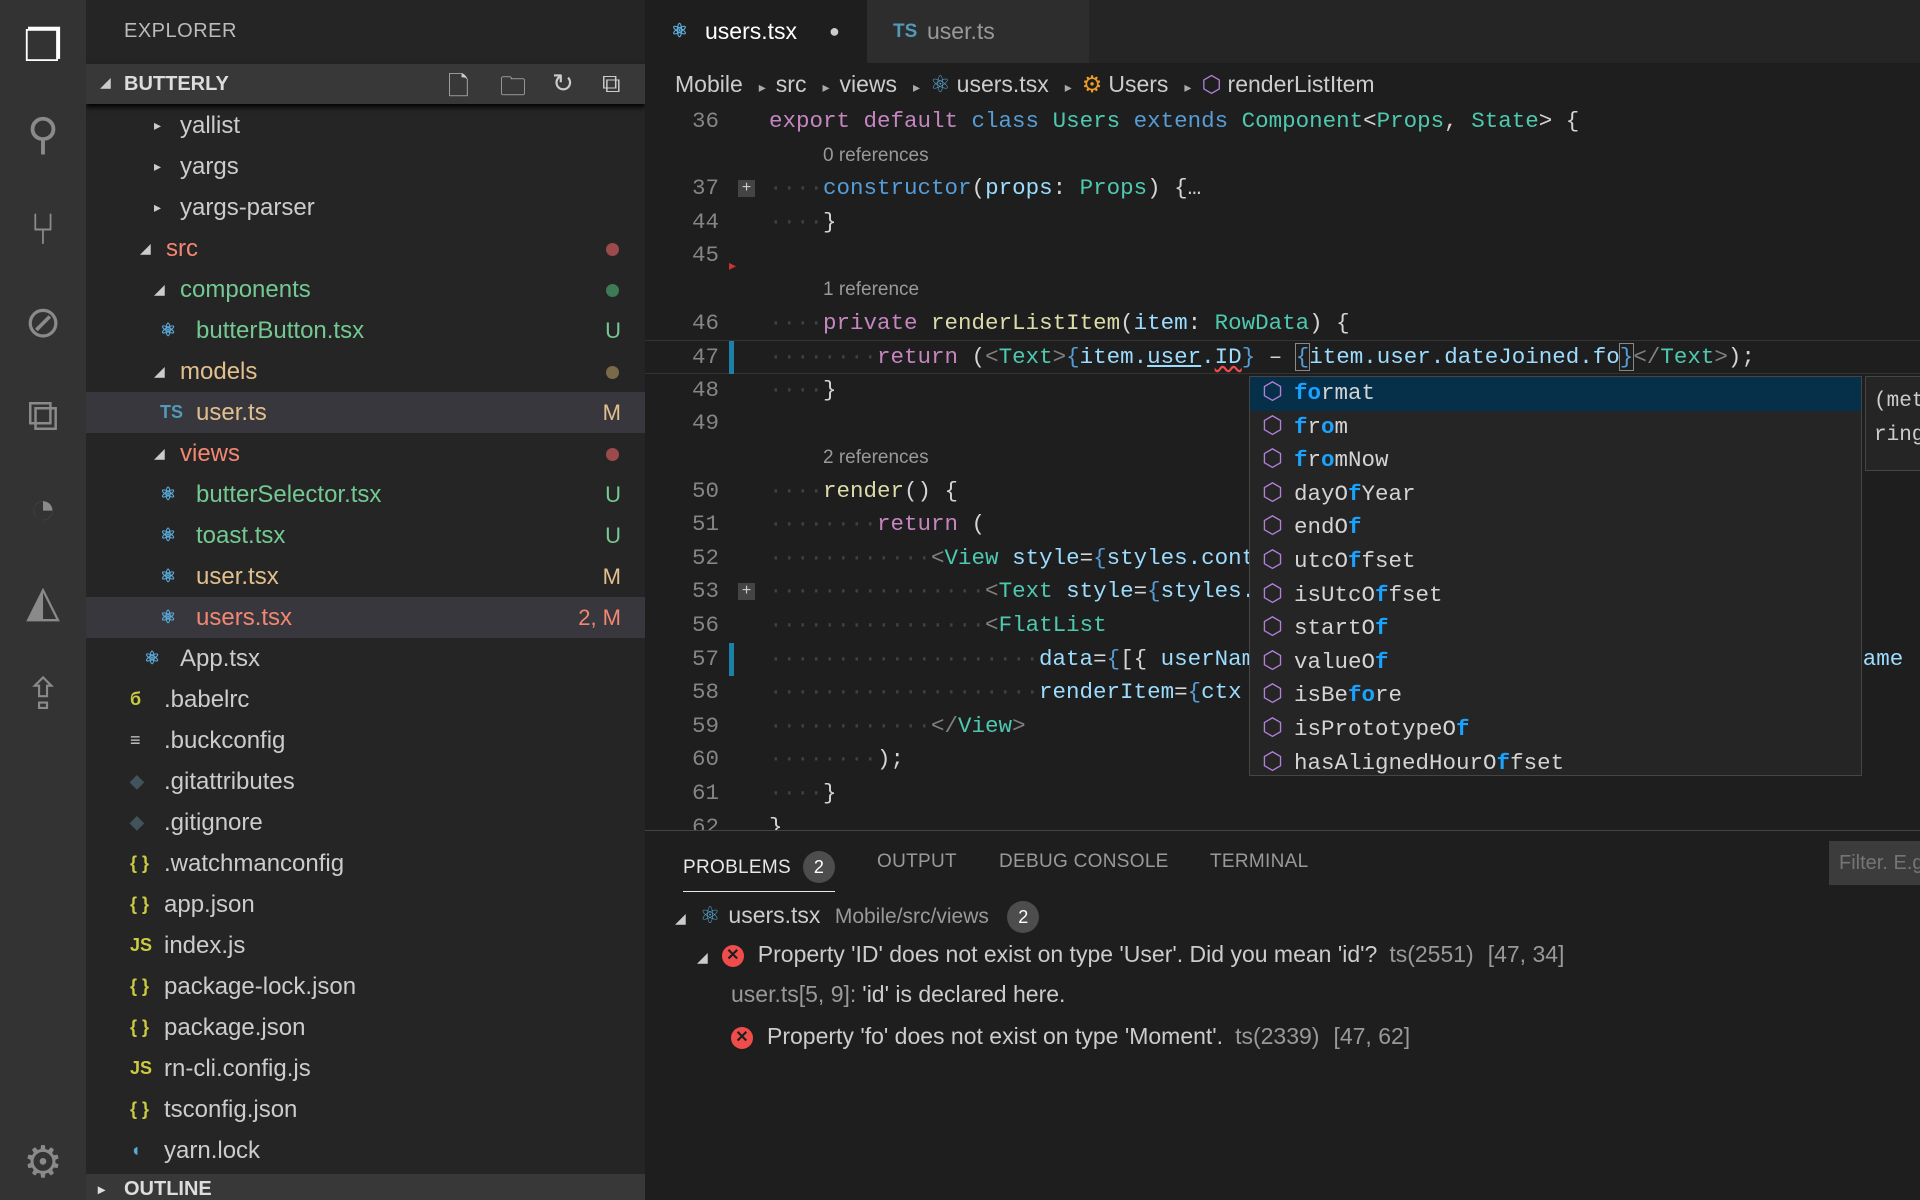 The width and height of the screenshot is (1920, 1200). I want to click on modified-gutter-indicator, so click(731, 659).